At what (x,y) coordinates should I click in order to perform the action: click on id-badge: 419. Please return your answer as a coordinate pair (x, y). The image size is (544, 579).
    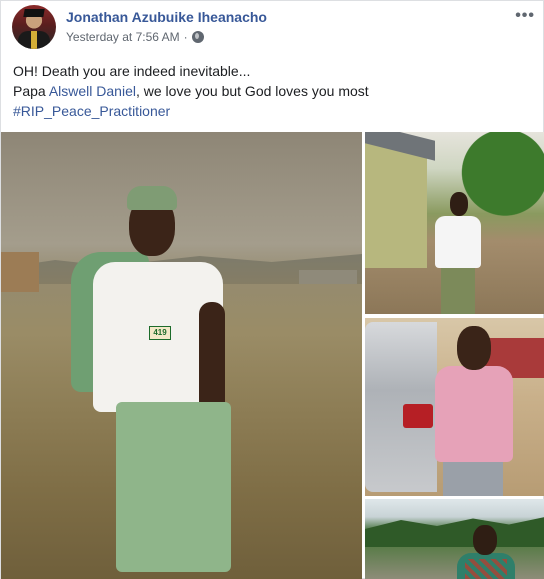
    Looking at the image, I should click on (160, 333).